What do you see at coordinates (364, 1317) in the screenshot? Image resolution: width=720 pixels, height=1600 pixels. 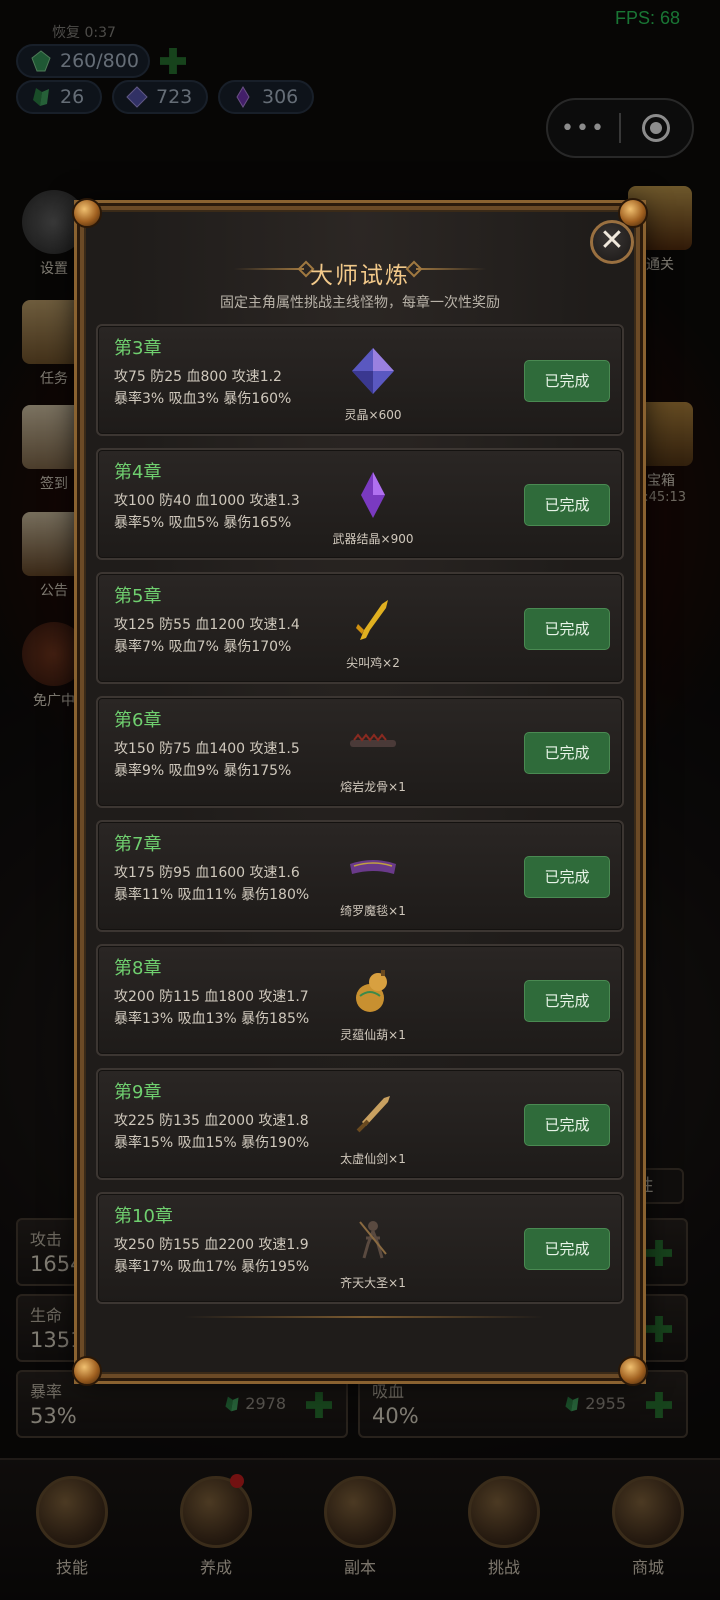 I see `panel-footer-ornament` at bounding box center [364, 1317].